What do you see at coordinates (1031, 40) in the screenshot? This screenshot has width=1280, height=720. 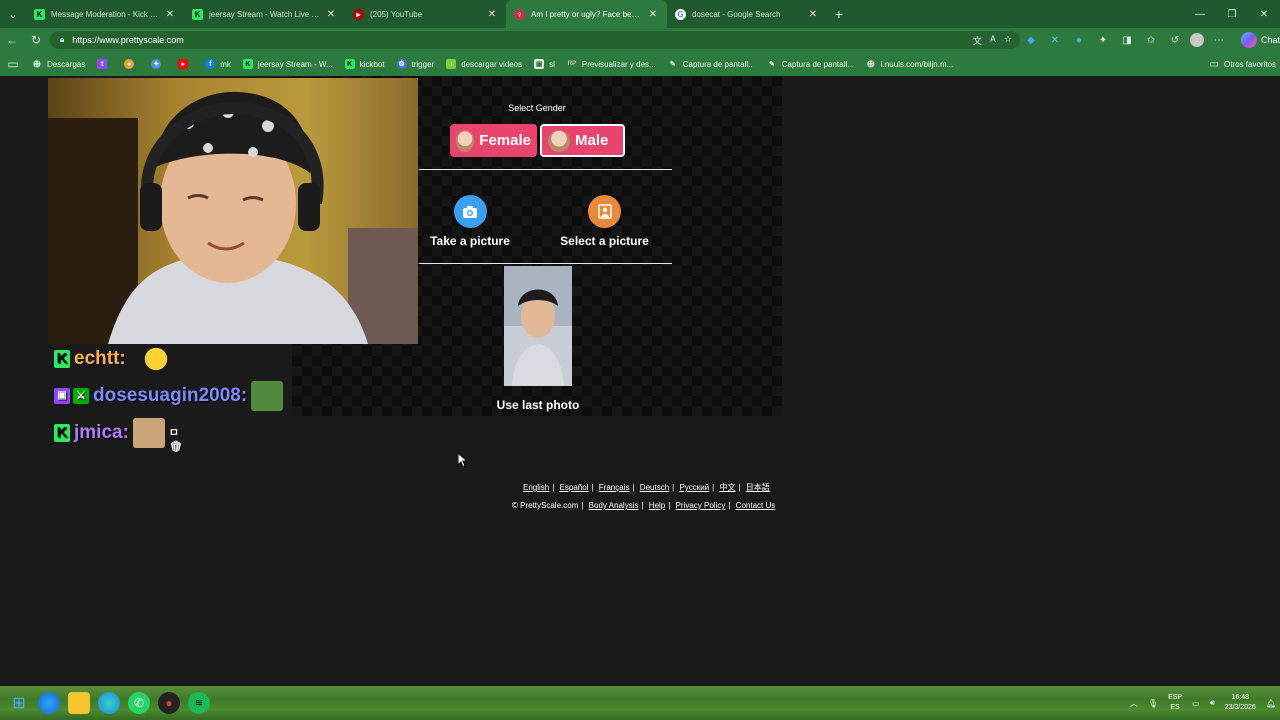 I see `extension-shield-icon: ◆` at bounding box center [1031, 40].